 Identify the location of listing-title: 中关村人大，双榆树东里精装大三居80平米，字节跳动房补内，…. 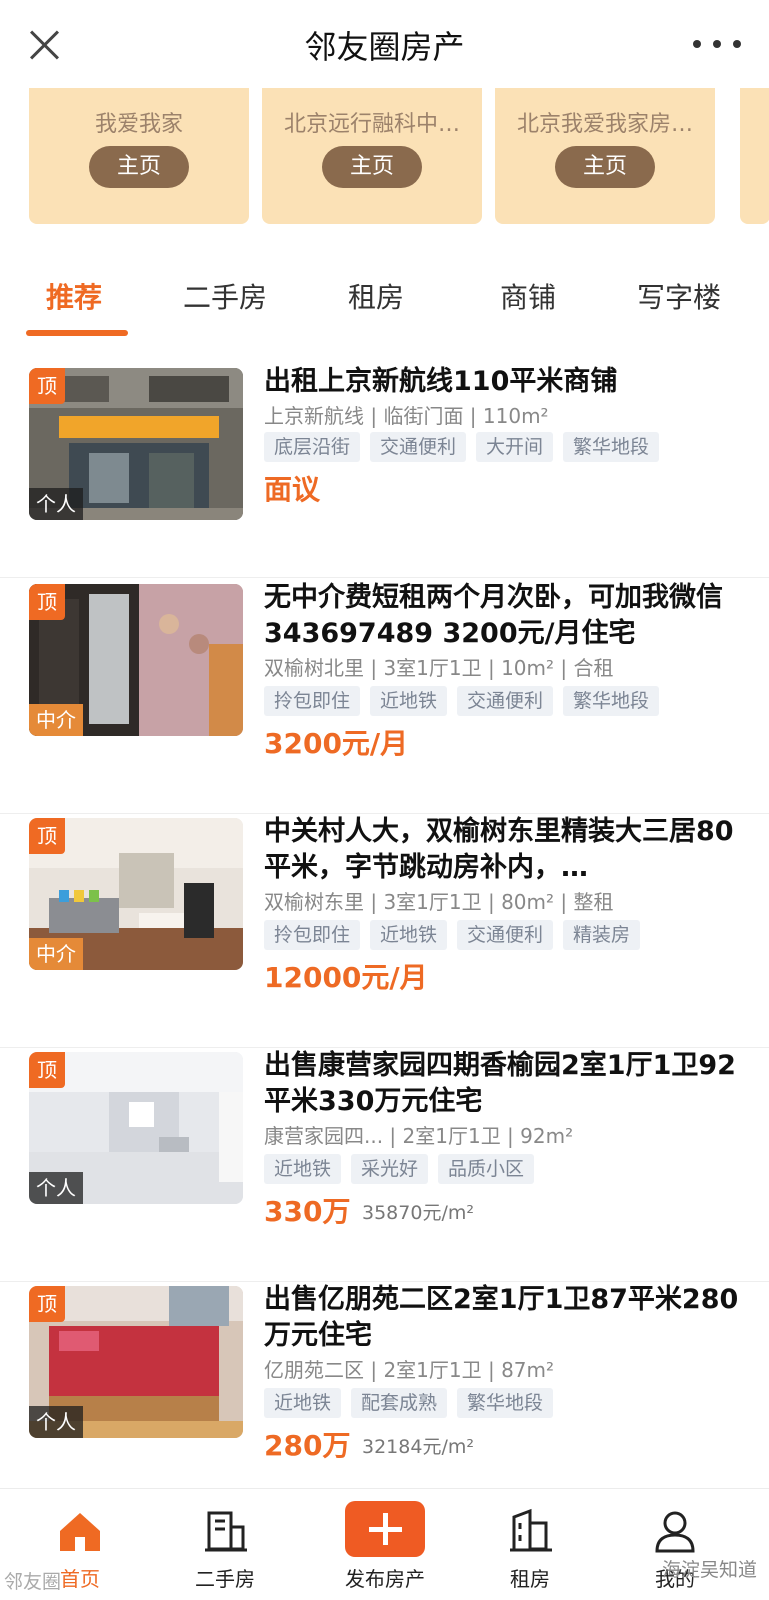
(499, 849).